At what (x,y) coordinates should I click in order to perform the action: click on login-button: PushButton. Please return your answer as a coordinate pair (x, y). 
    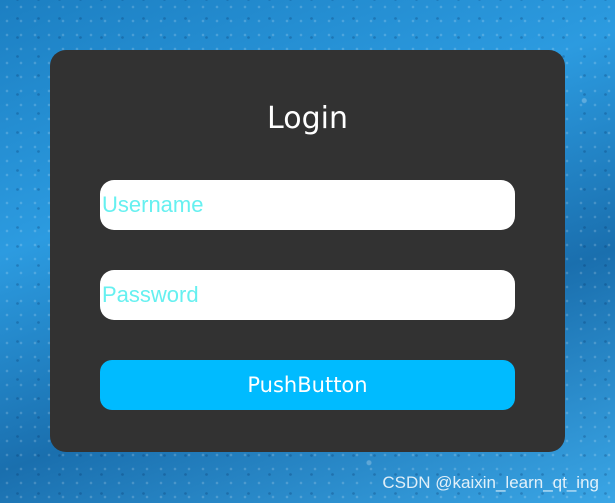
    Looking at the image, I should click on (307, 385).